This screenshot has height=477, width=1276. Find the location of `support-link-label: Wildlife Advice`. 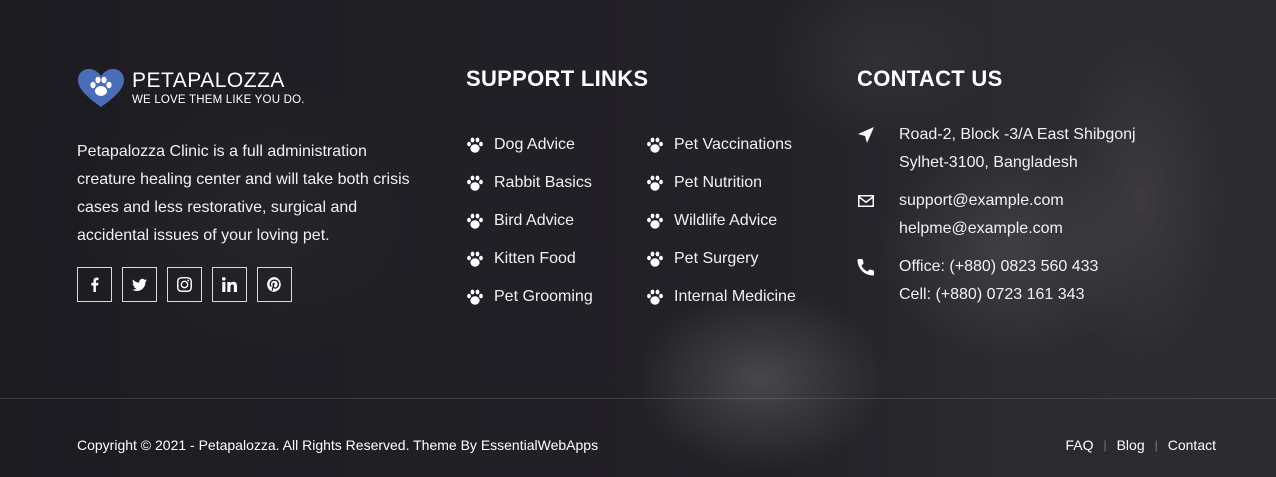

support-link-label: Wildlife Advice is located at coordinates (726, 220).